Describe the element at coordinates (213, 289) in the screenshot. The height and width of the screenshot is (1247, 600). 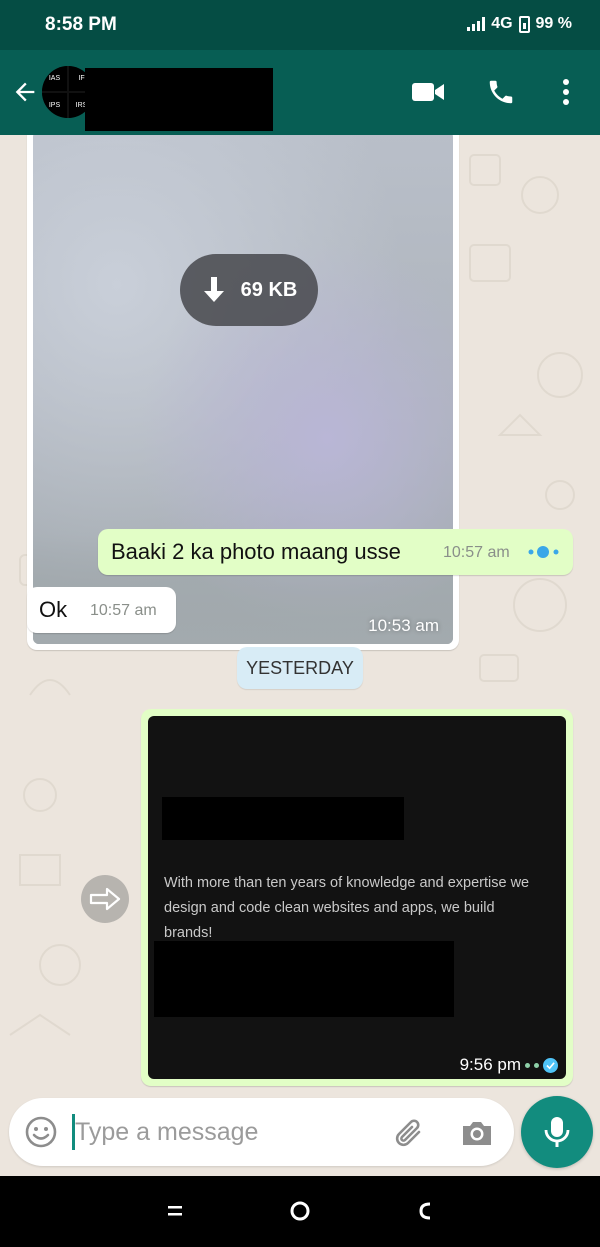
I see `download-arrow-icon` at that location.